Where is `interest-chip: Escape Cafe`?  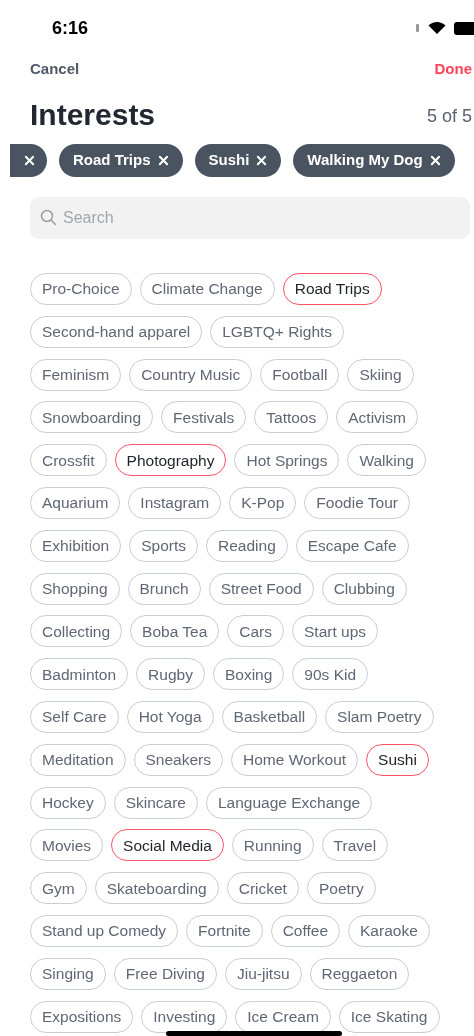 interest-chip: Escape Cafe is located at coordinates (352, 545).